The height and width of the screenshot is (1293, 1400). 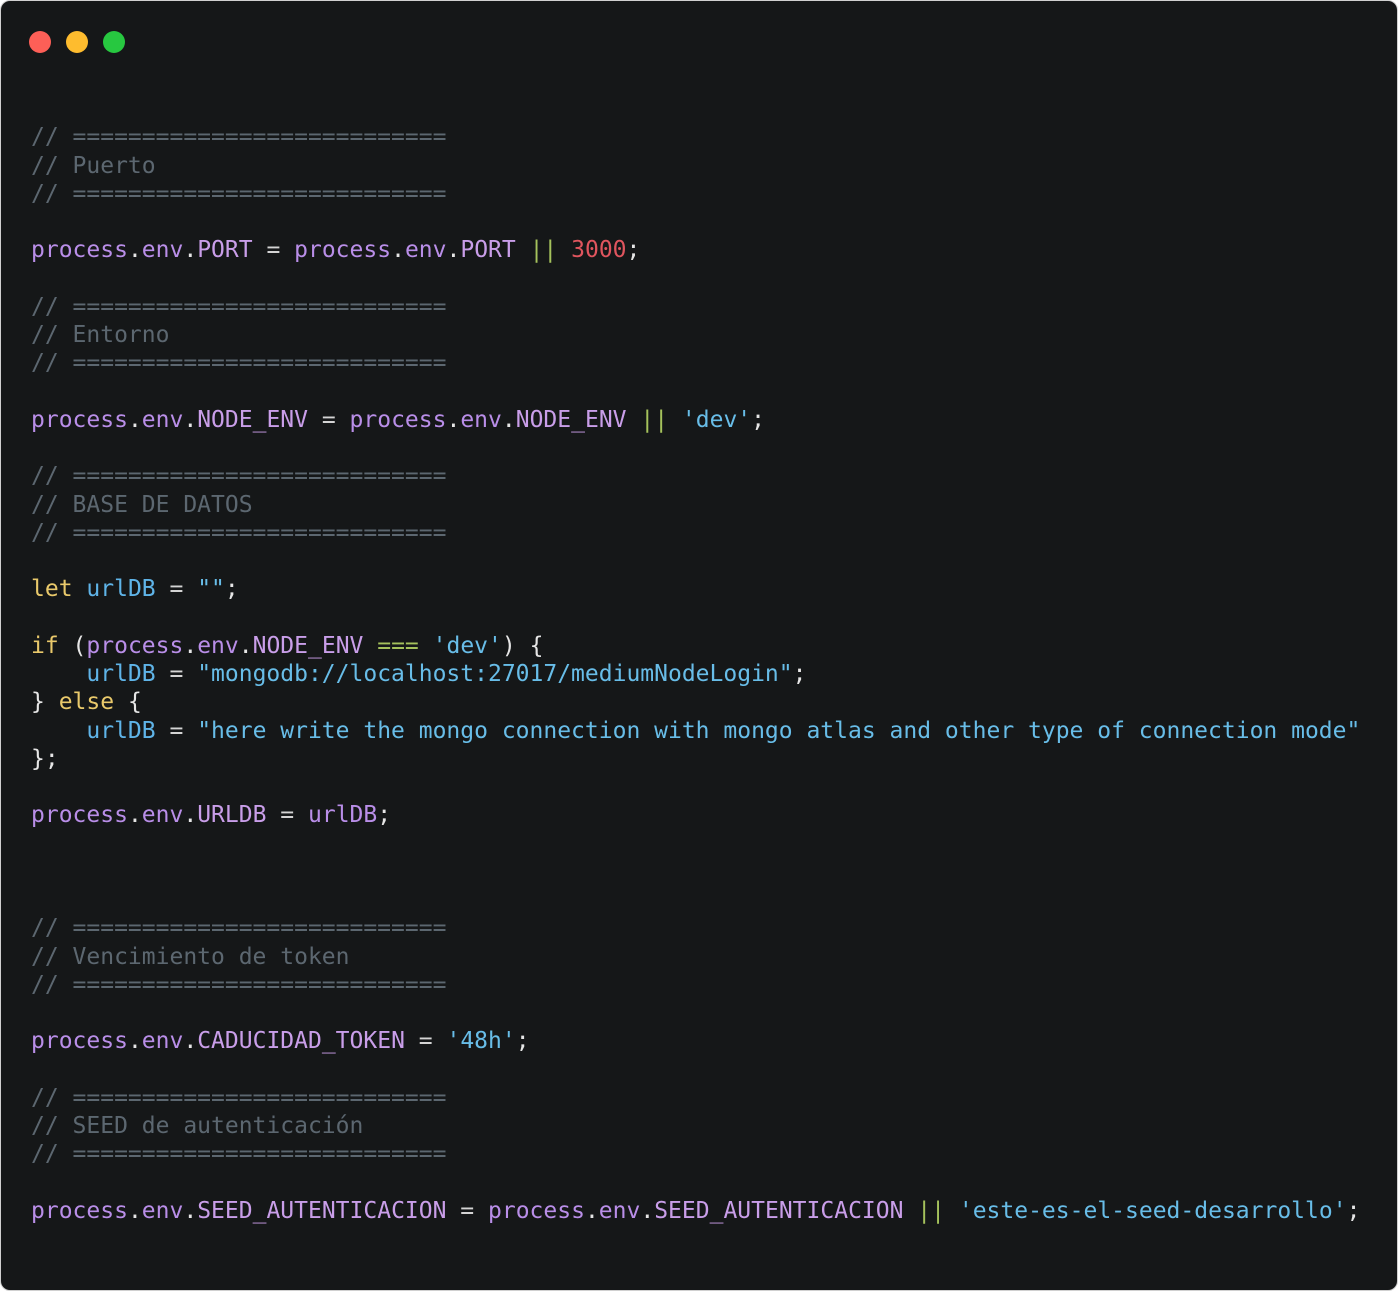 What do you see at coordinates (93, 165) in the screenshot?
I see `code-token-comment: // Puerto` at bounding box center [93, 165].